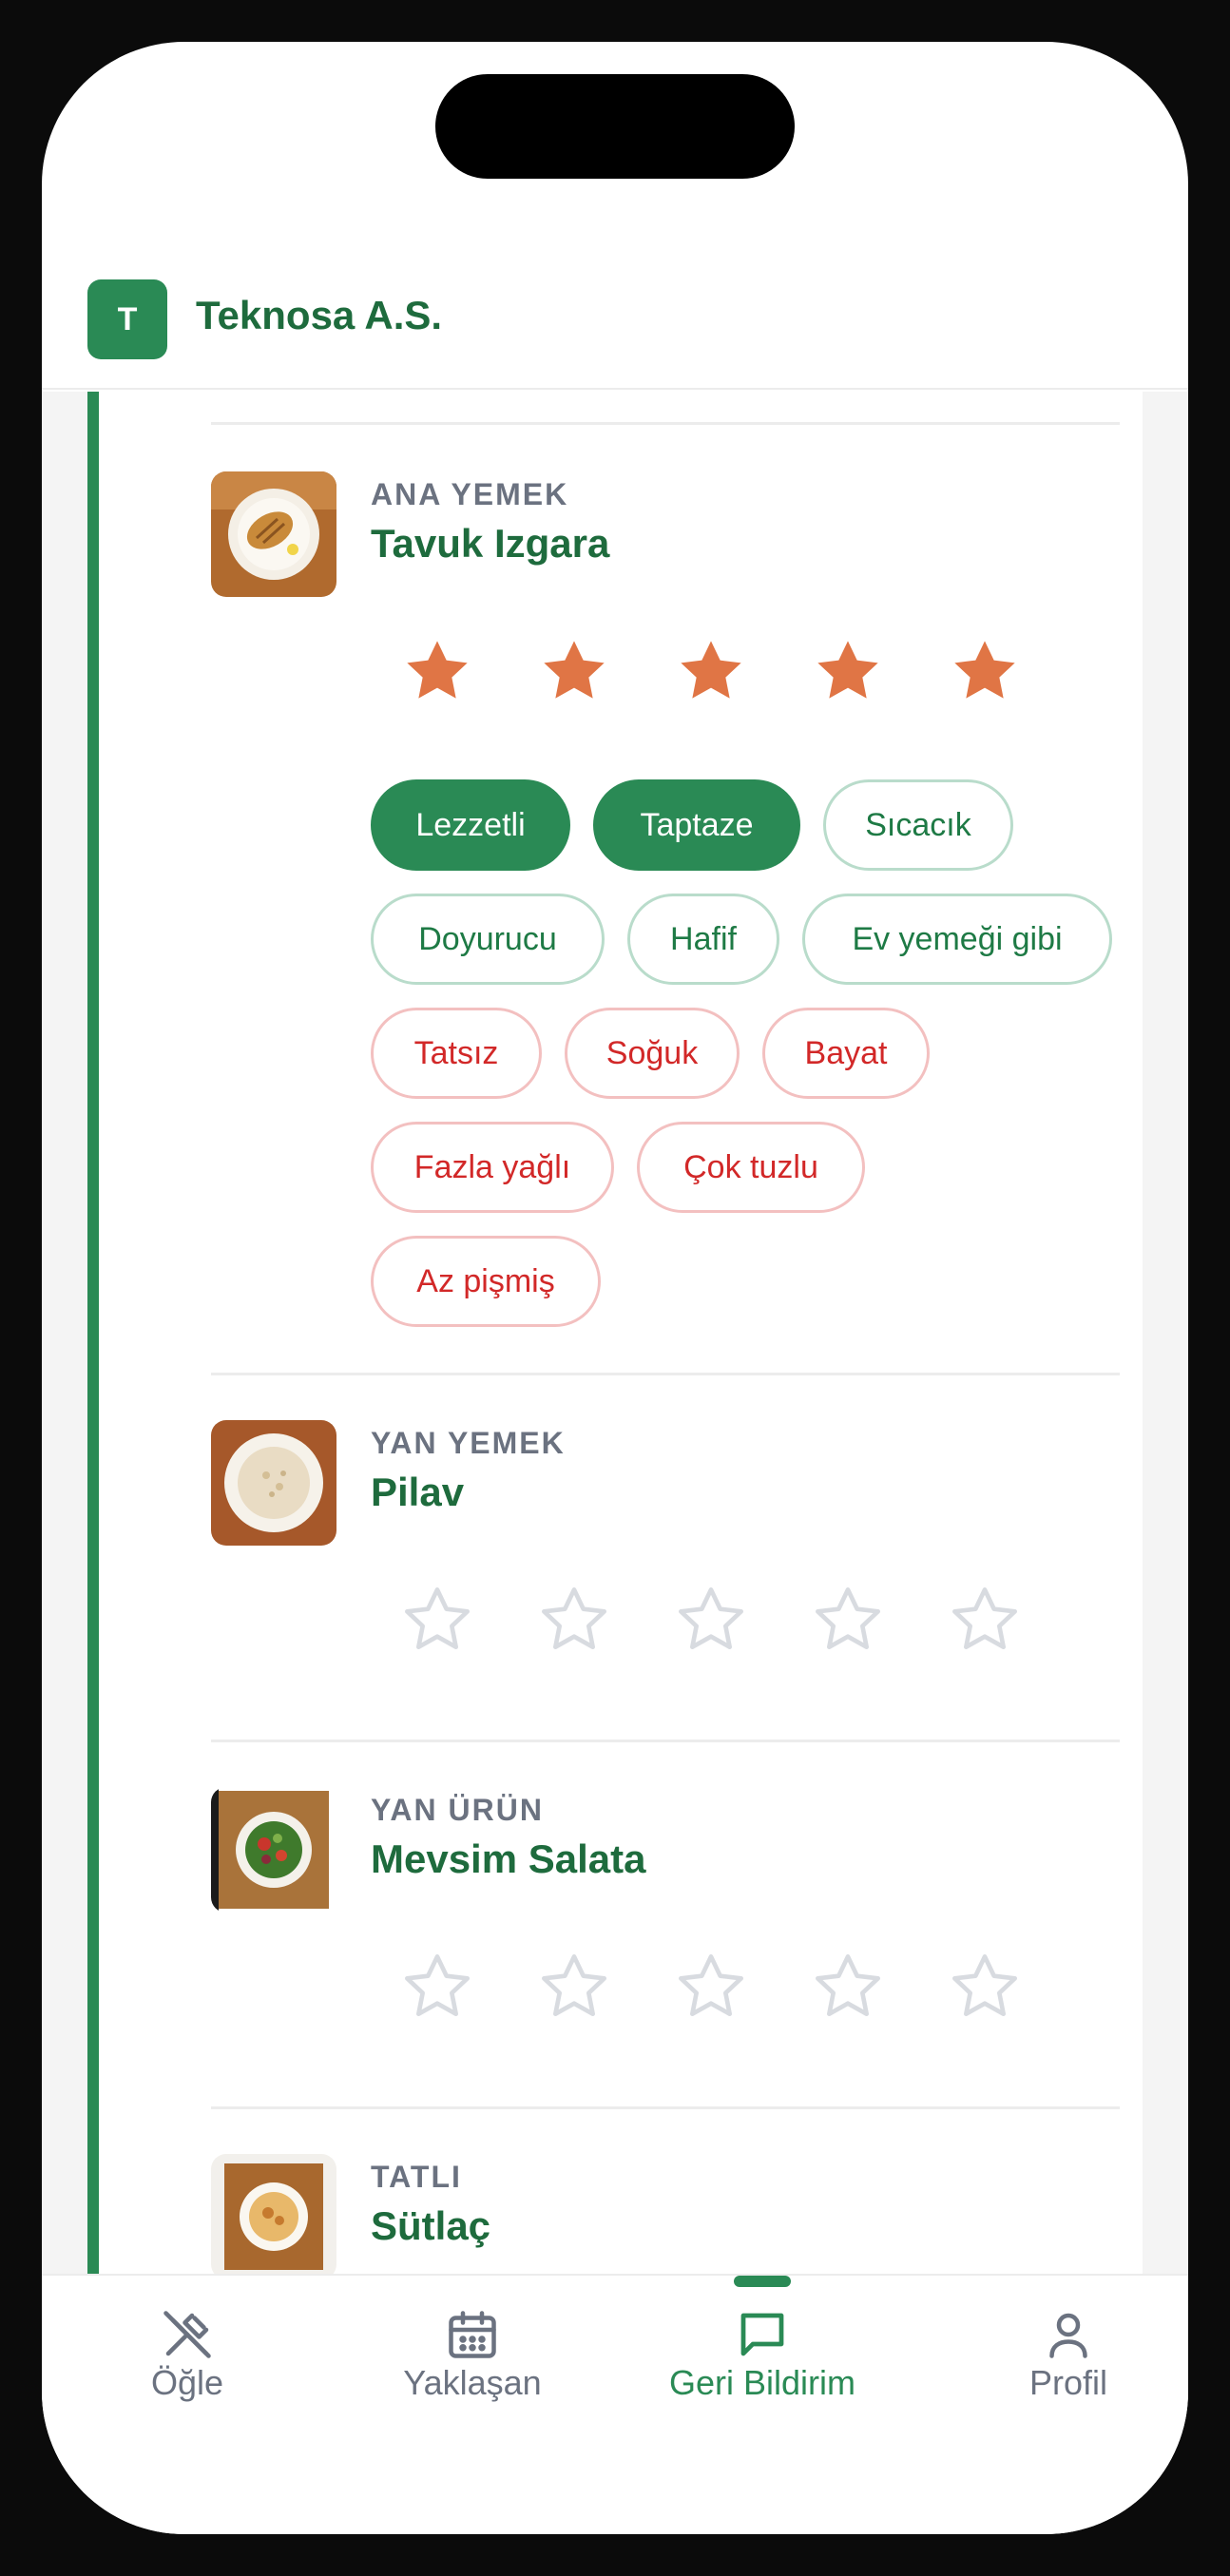 The image size is (1230, 2576). I want to click on tag-chip-negative: Çok tuzlu, so click(751, 1167).